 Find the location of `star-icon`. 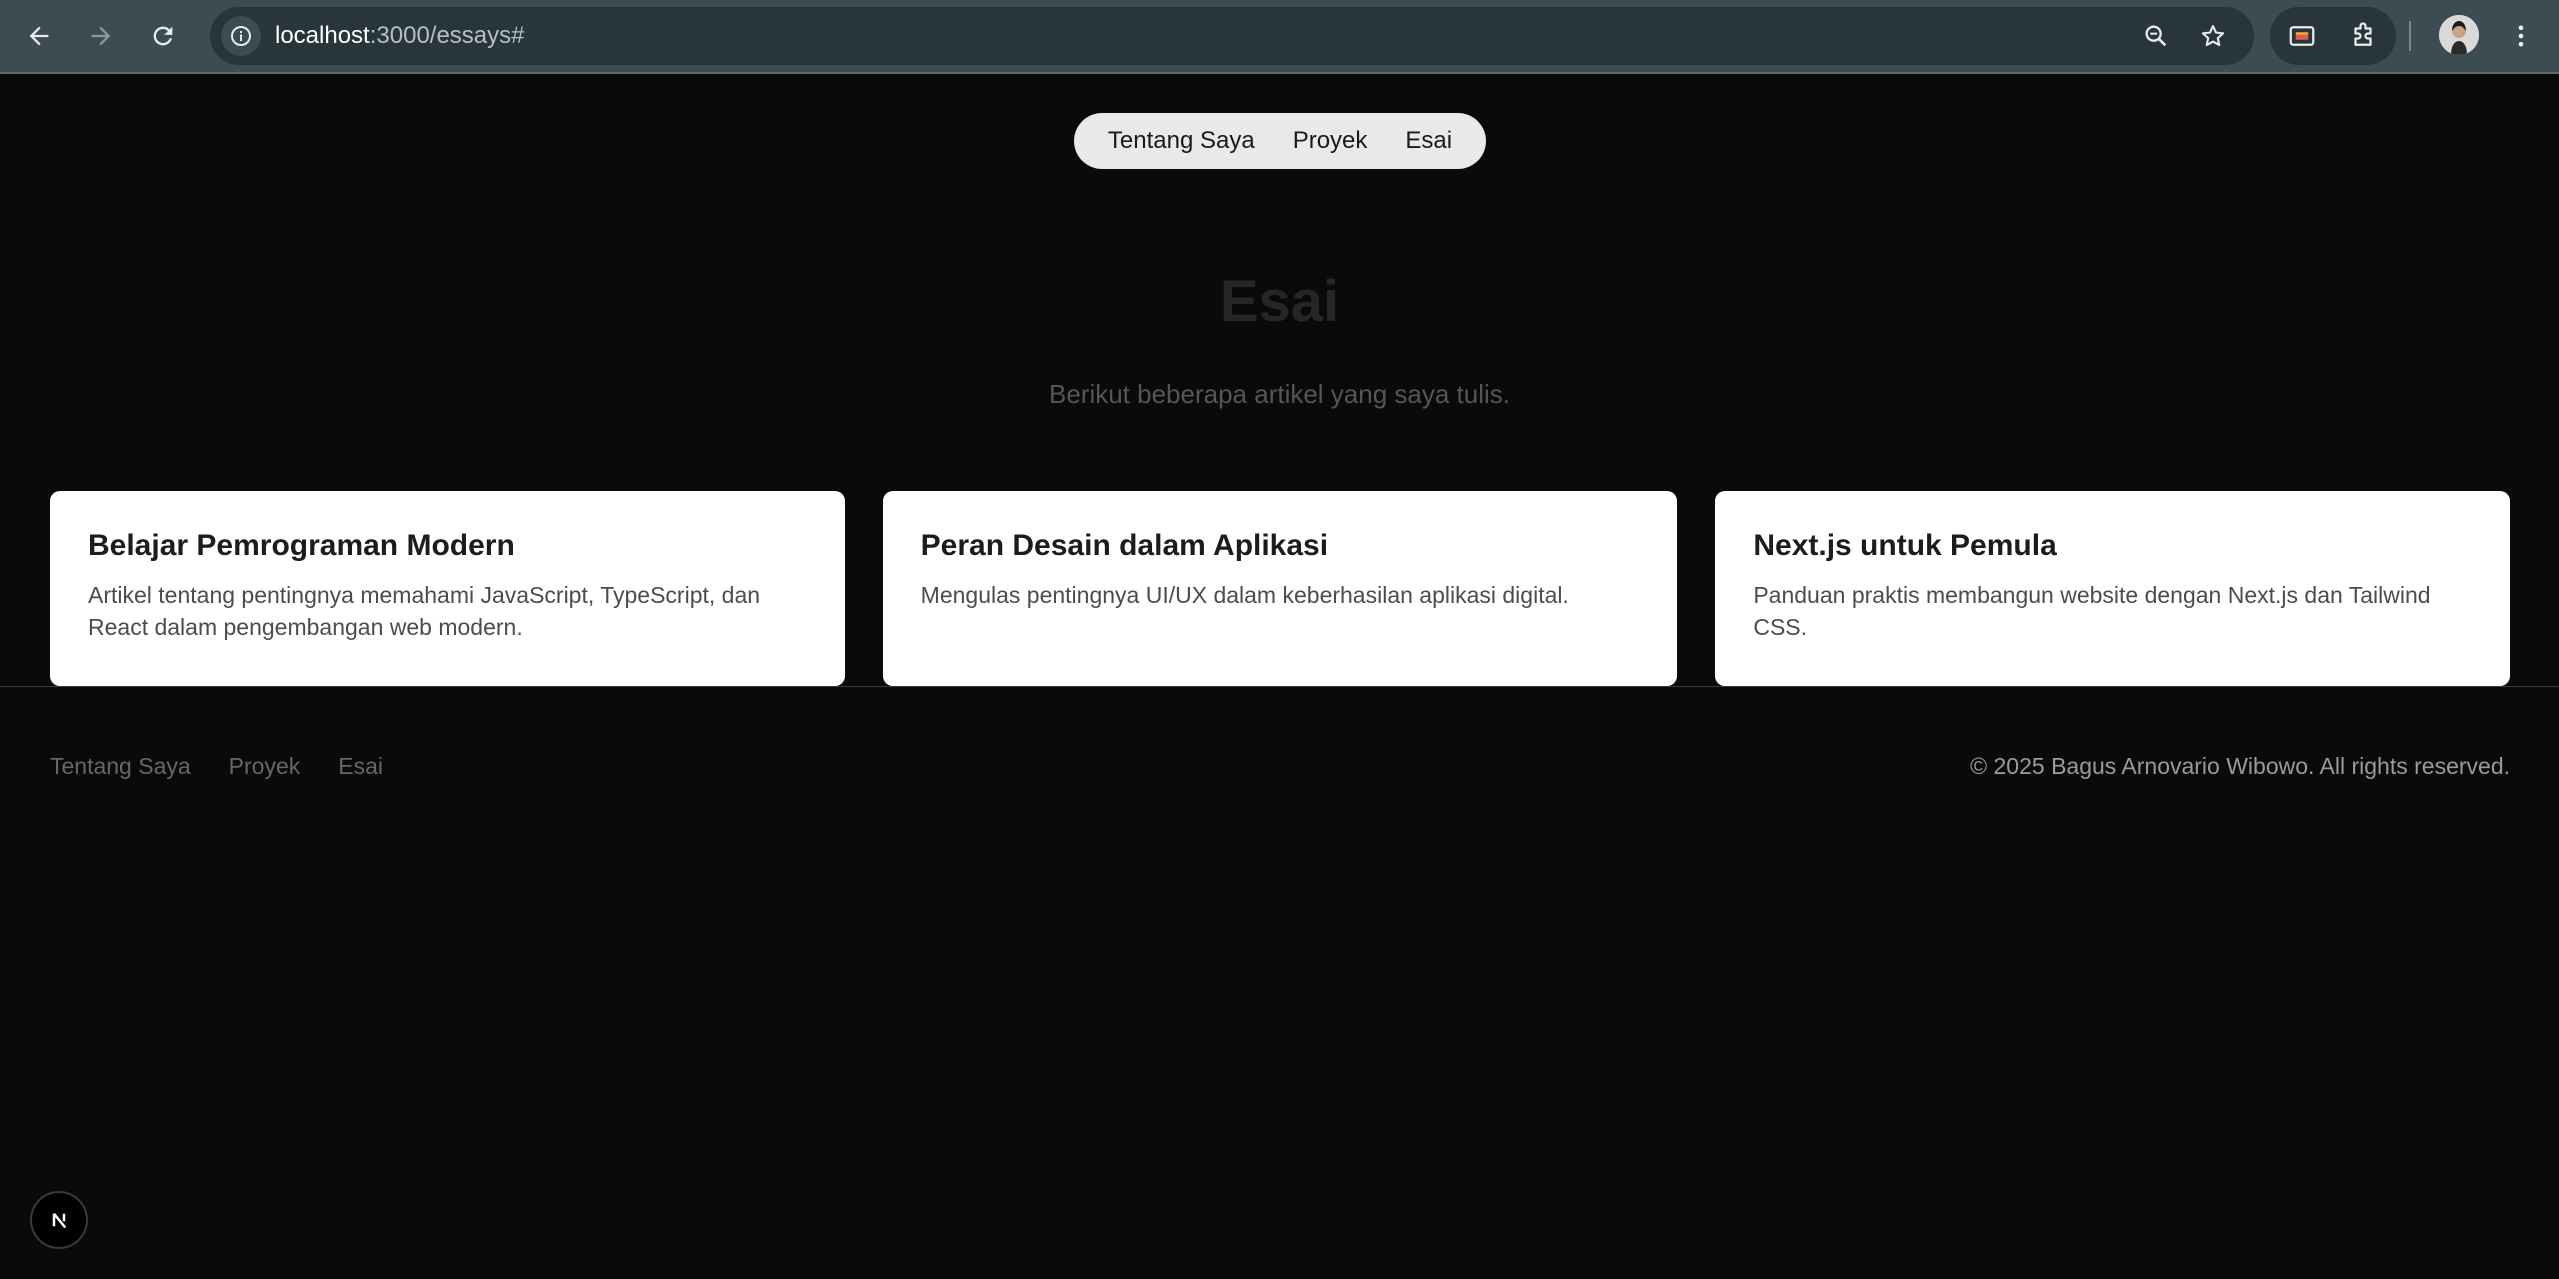

star-icon is located at coordinates (2213, 36).